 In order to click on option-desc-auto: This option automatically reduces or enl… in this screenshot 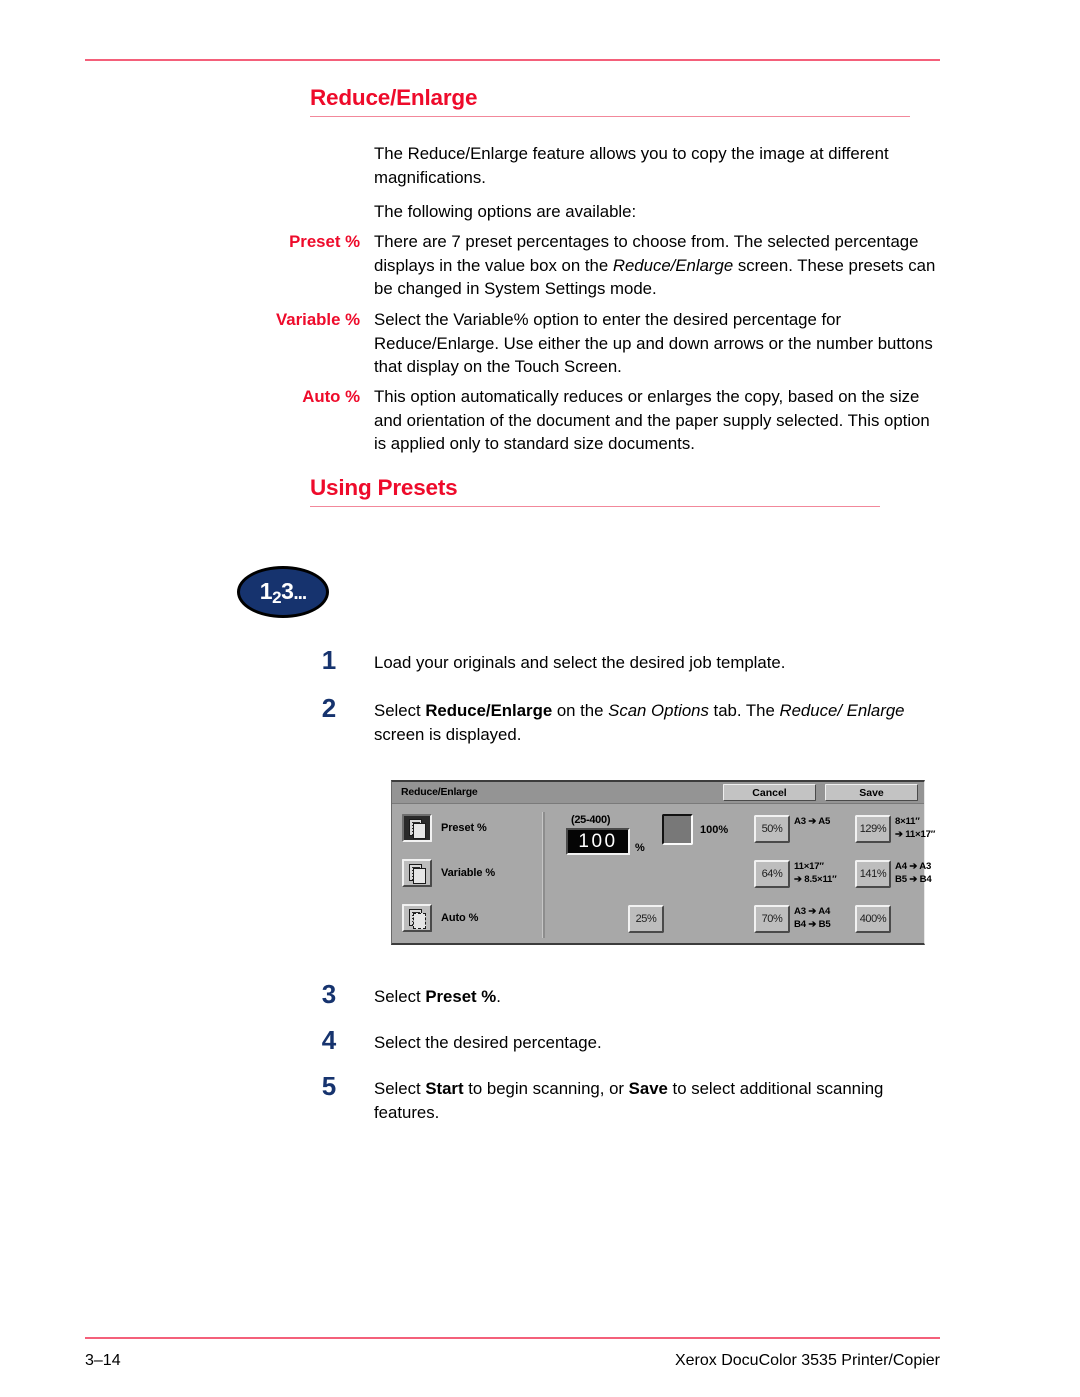, I will do `click(652, 420)`.